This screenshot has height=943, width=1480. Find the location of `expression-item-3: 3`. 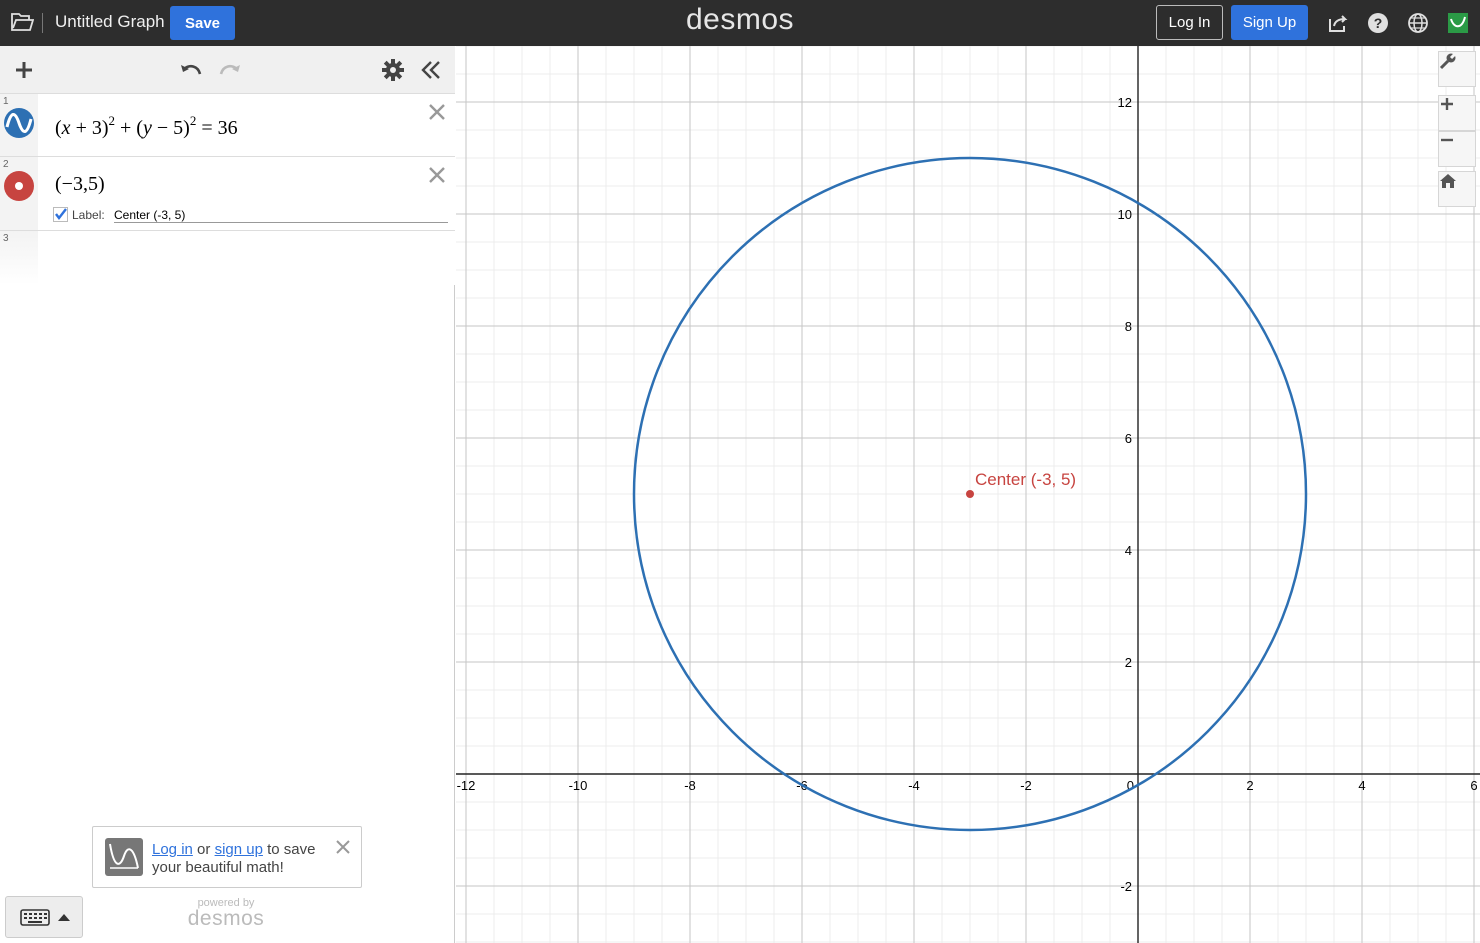

expression-item-3: 3 is located at coordinates (227, 258).